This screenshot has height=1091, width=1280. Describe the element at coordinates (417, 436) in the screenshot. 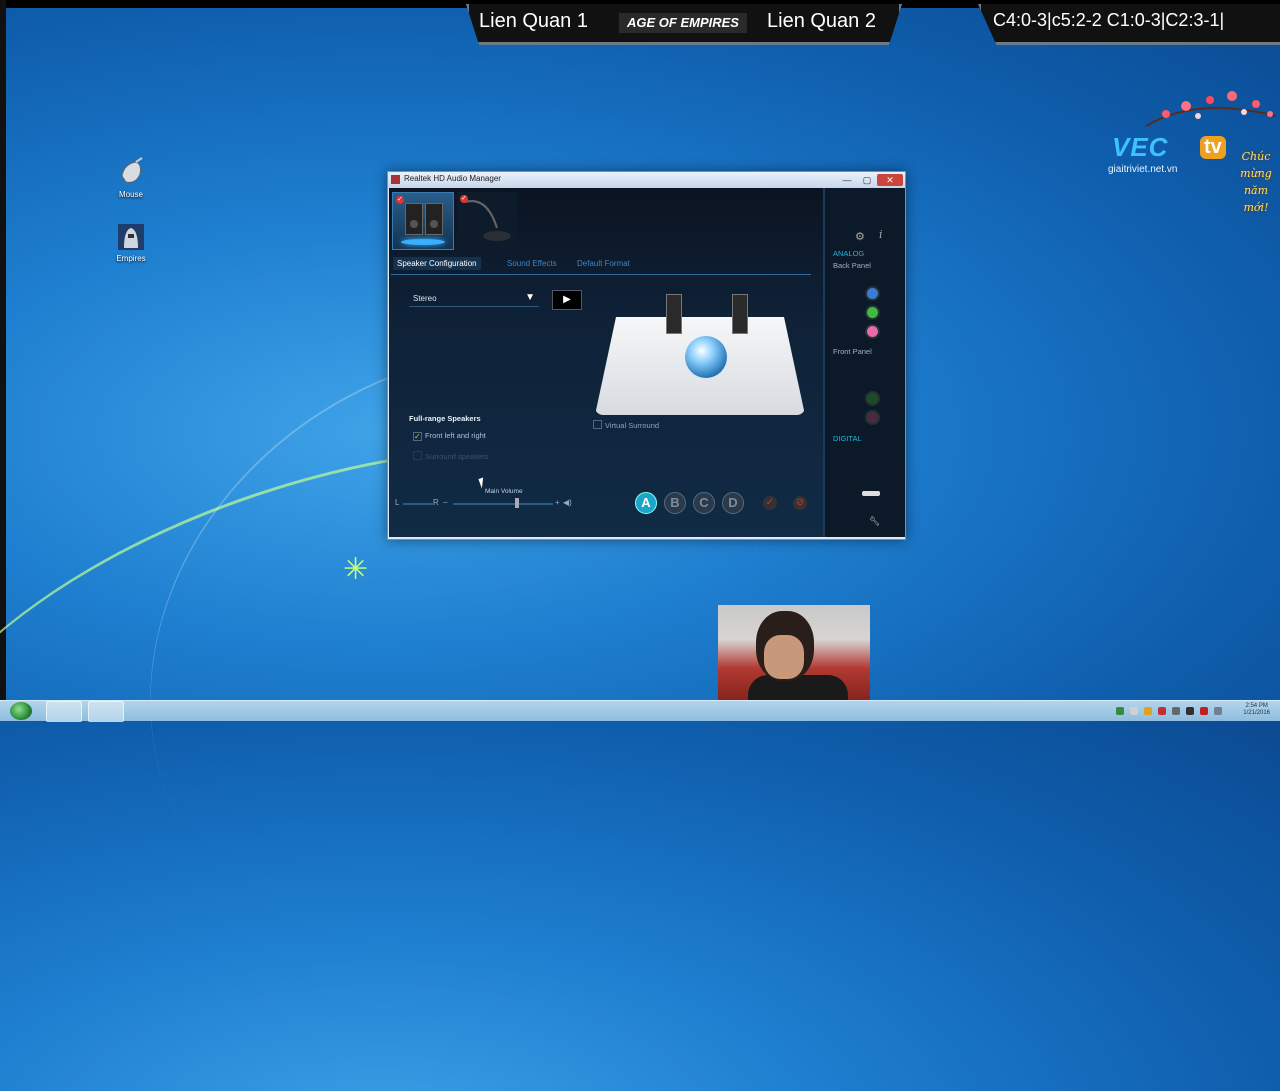

I see `checkbox-checked: ✓` at that location.